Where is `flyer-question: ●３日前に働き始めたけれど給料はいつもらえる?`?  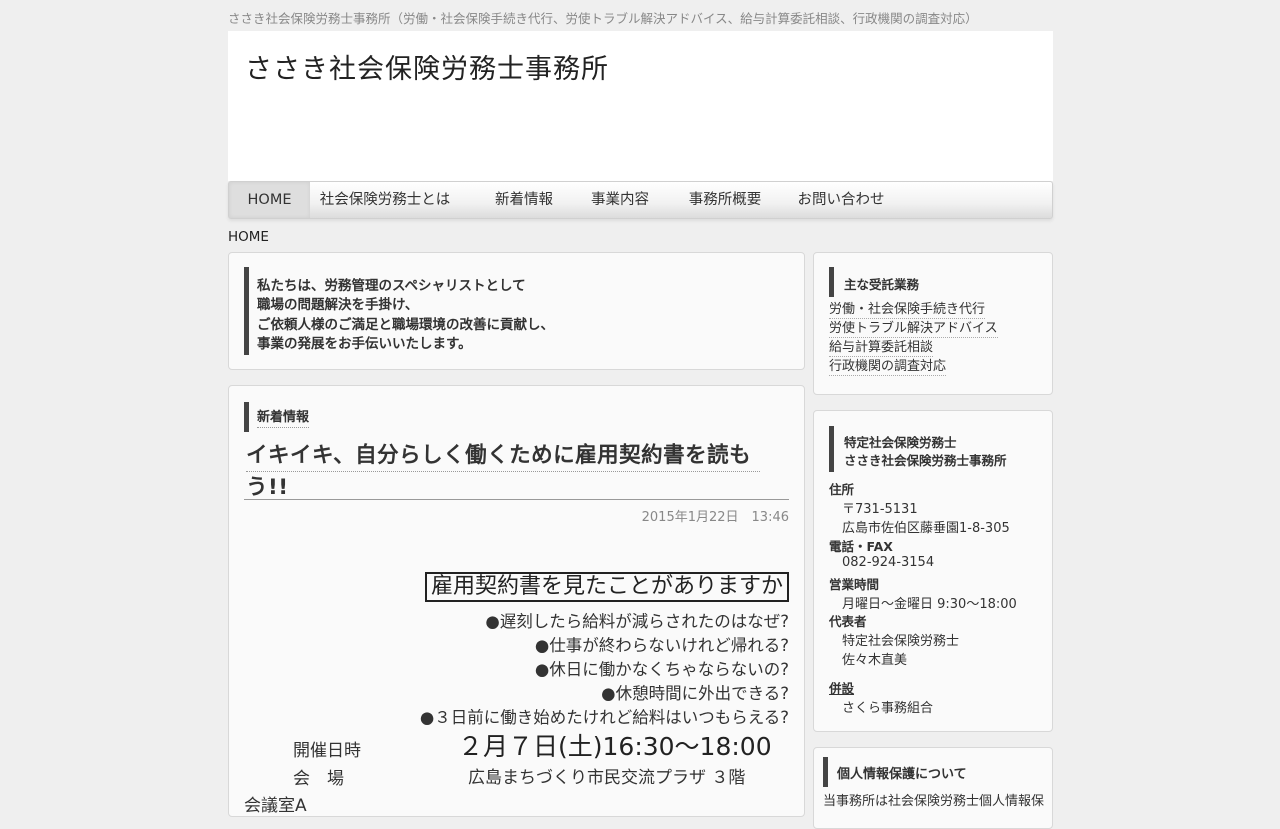
flyer-question: ●３日前に働き始めたけれど給料はいつもらえる? is located at coordinates (604, 717).